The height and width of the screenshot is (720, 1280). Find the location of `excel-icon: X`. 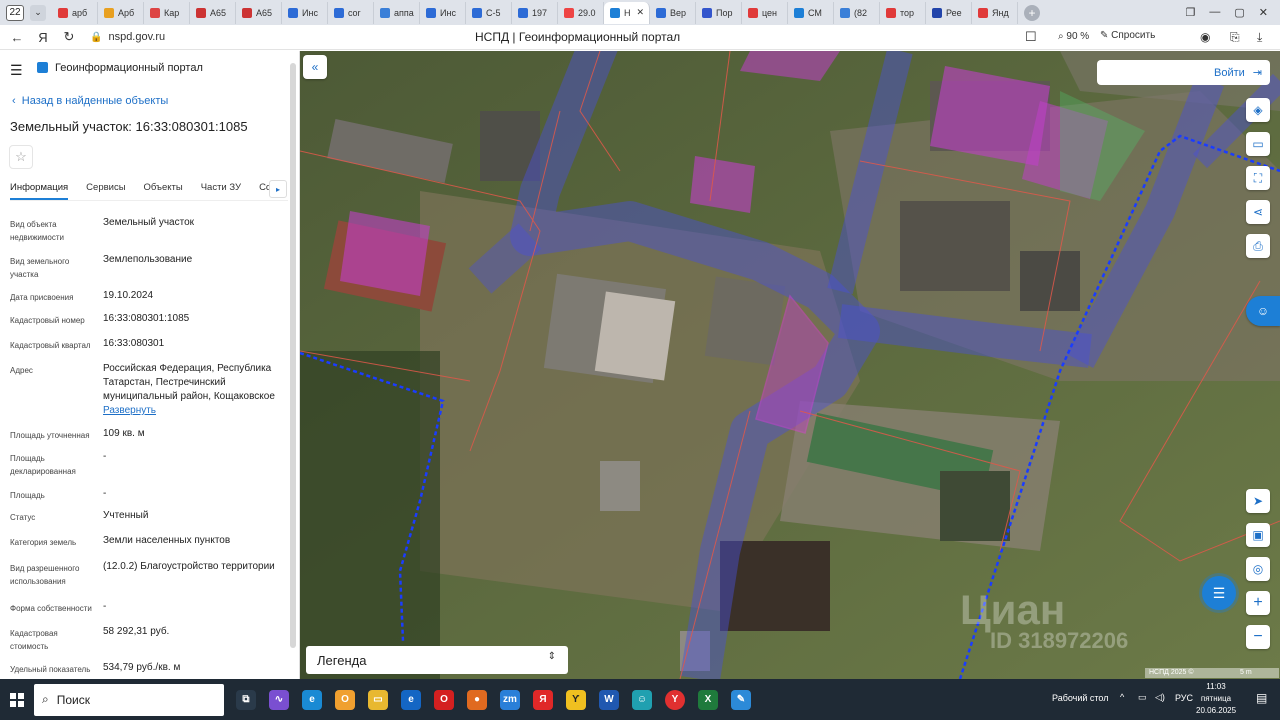

excel-icon: X is located at coordinates (708, 699).